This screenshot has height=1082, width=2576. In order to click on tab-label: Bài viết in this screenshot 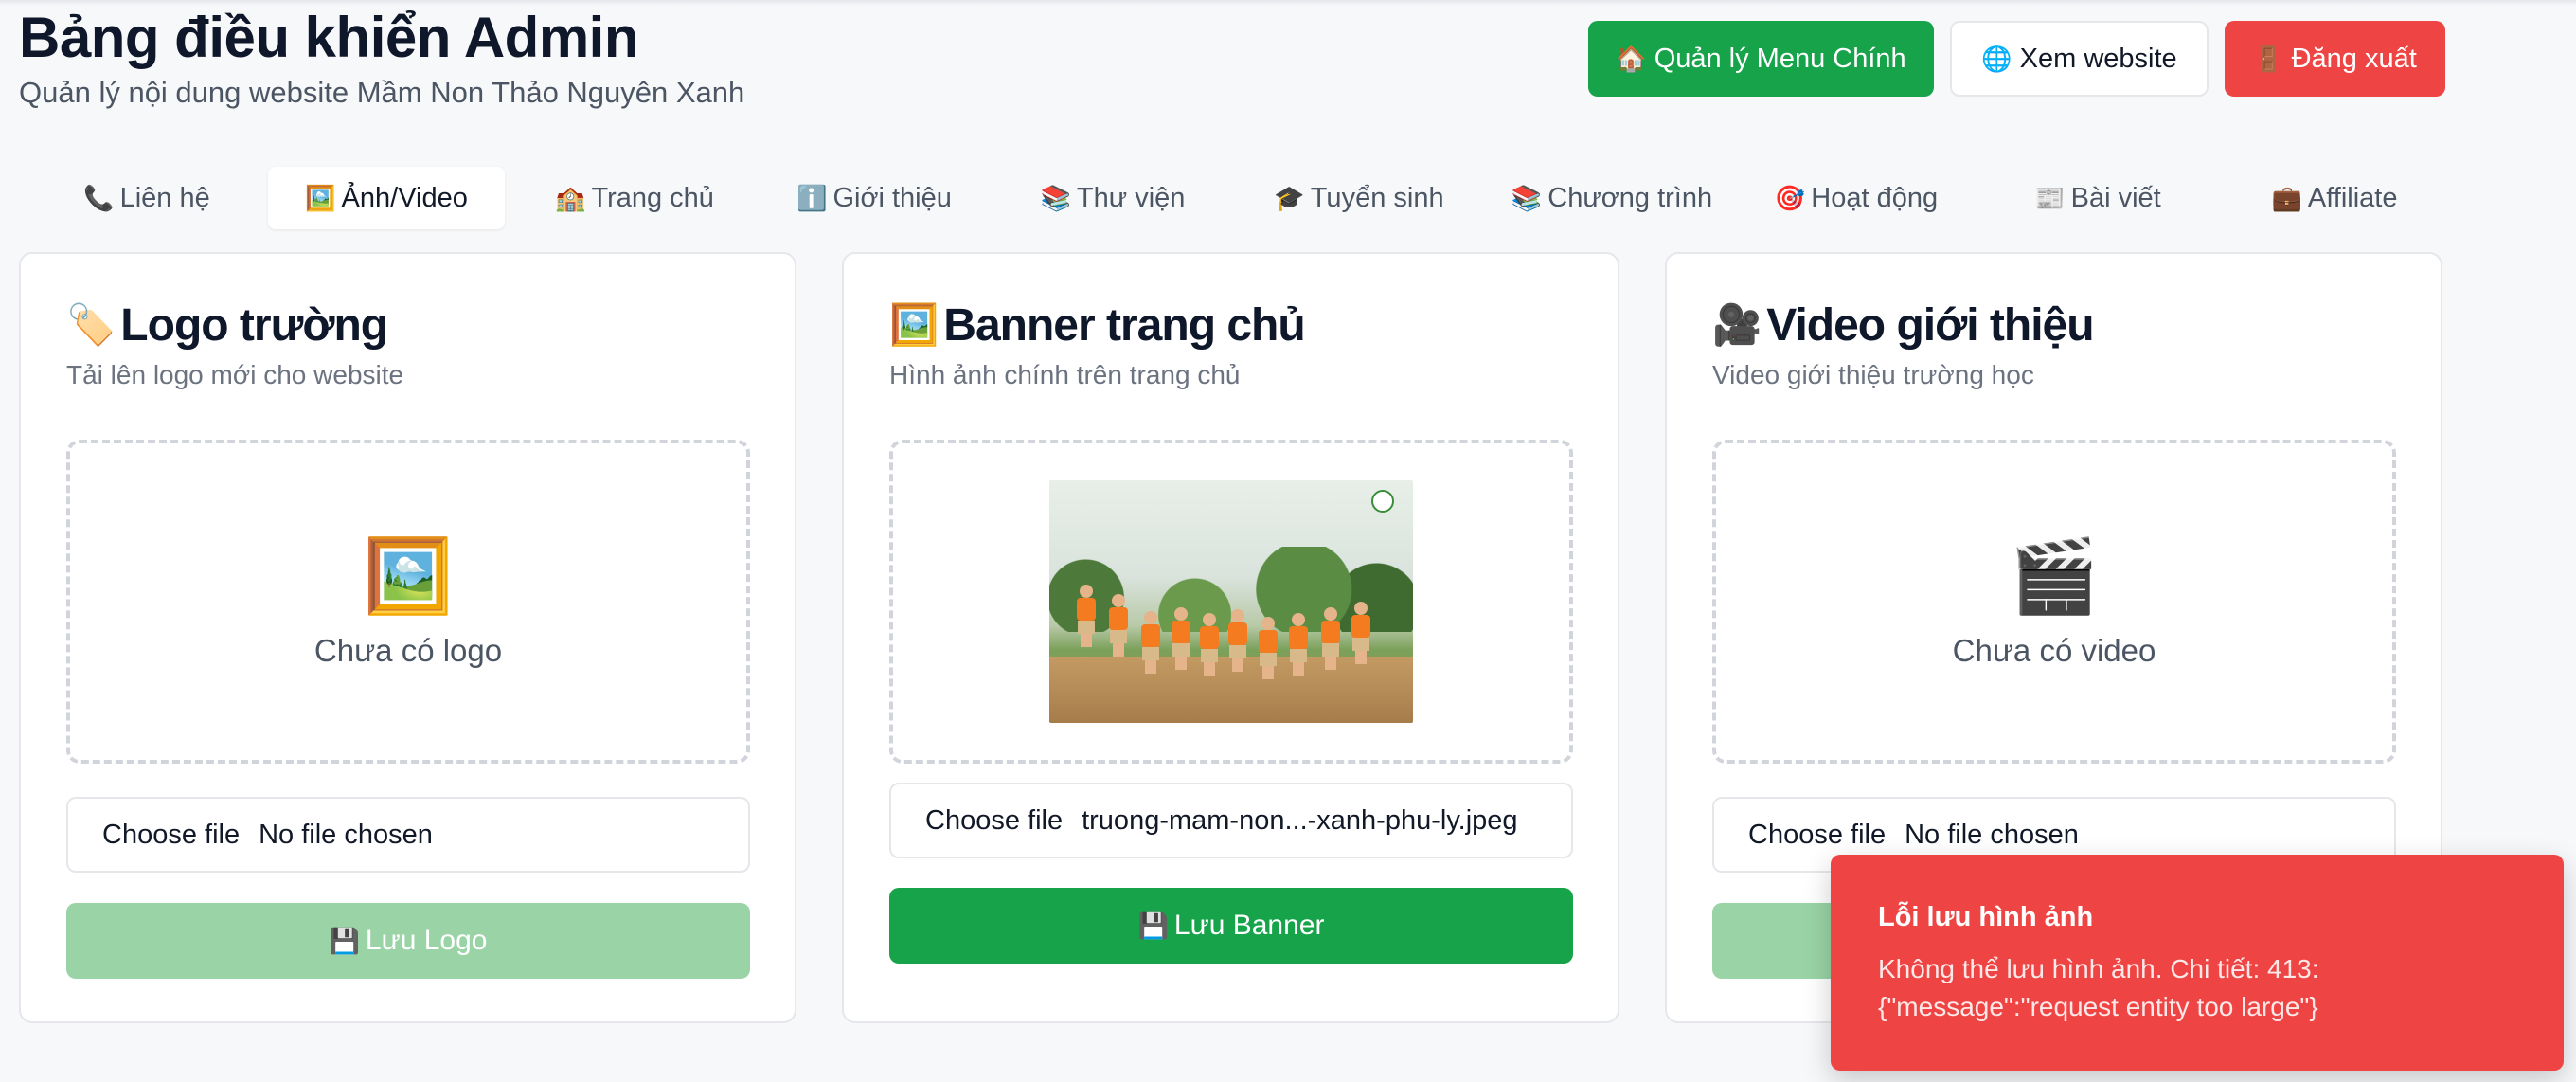, I will do `click(2115, 197)`.